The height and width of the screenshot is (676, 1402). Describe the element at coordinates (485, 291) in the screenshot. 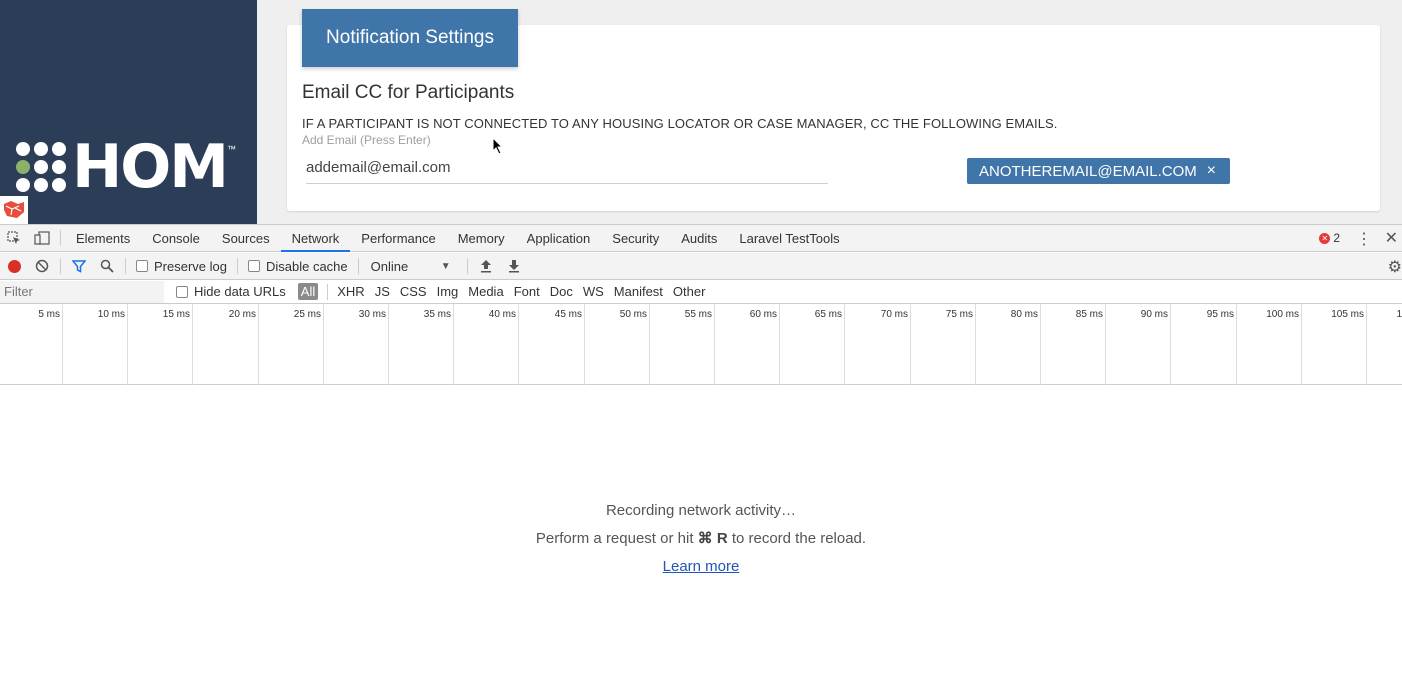

I see `filter-type-media: Media` at that location.